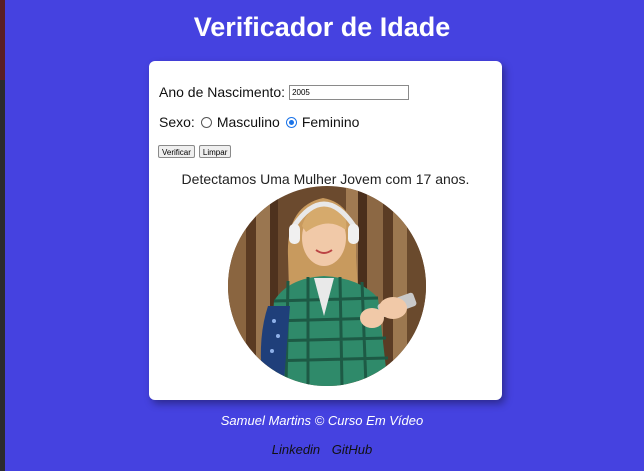 Image resolution: width=644 pixels, height=471 pixels. I want to click on clear-button: Limpar, so click(215, 151).